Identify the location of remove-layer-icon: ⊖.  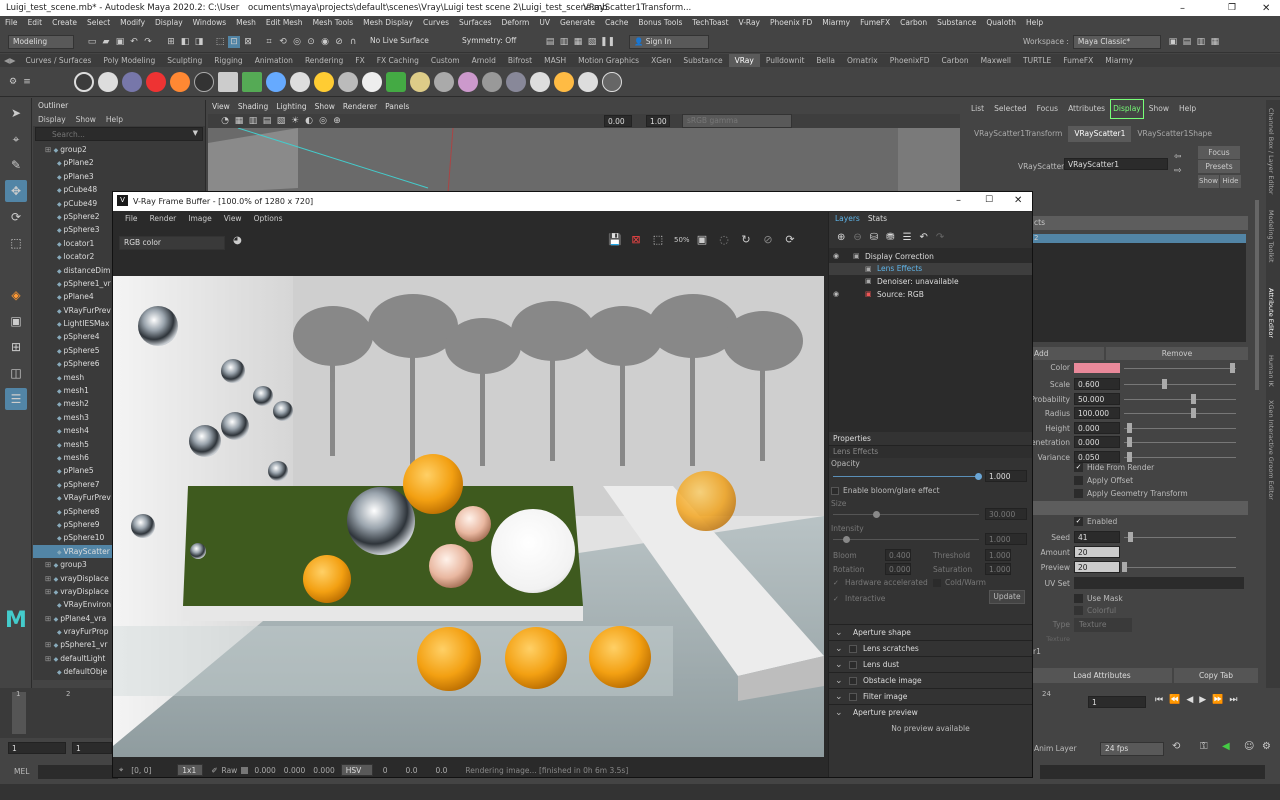
(857, 237).